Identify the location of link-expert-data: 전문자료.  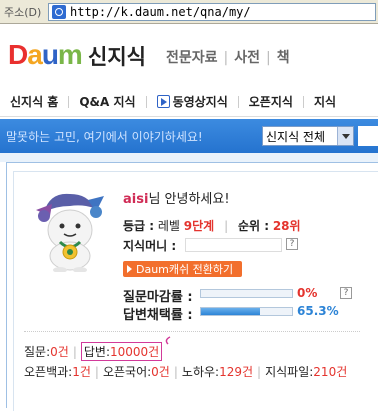
(192, 58).